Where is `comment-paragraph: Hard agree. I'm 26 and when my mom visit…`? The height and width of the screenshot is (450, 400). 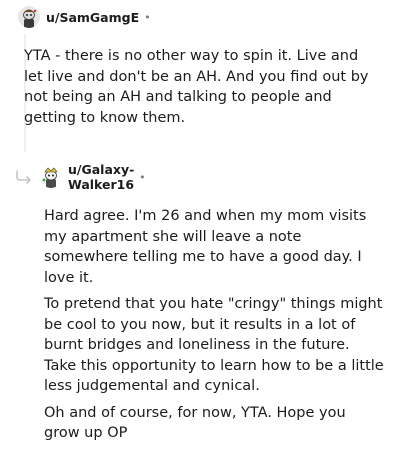
comment-paragraph: Hard agree. I'm 26 and when my mom visit… is located at coordinates (205, 247).